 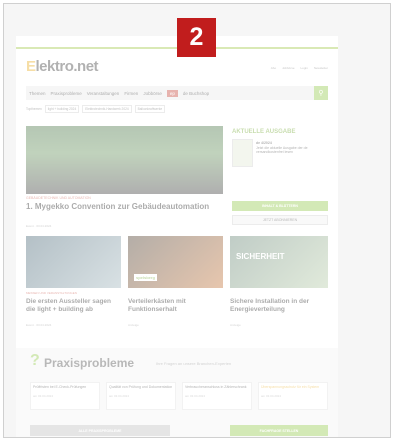 What do you see at coordinates (39, 325) in the screenshot?
I see `card-date: Event · 03.04.2024` at bounding box center [39, 325].